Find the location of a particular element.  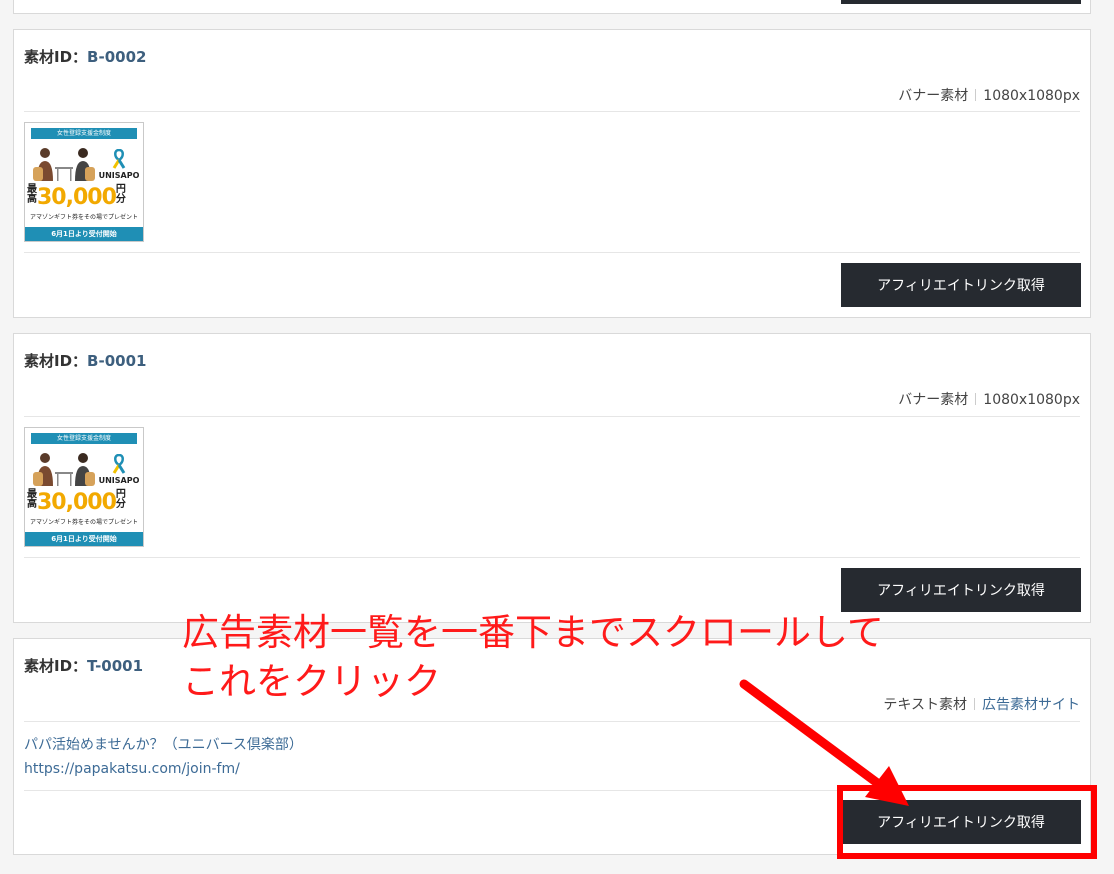

material-id: 素材ID：B-0001 is located at coordinates (85, 360).